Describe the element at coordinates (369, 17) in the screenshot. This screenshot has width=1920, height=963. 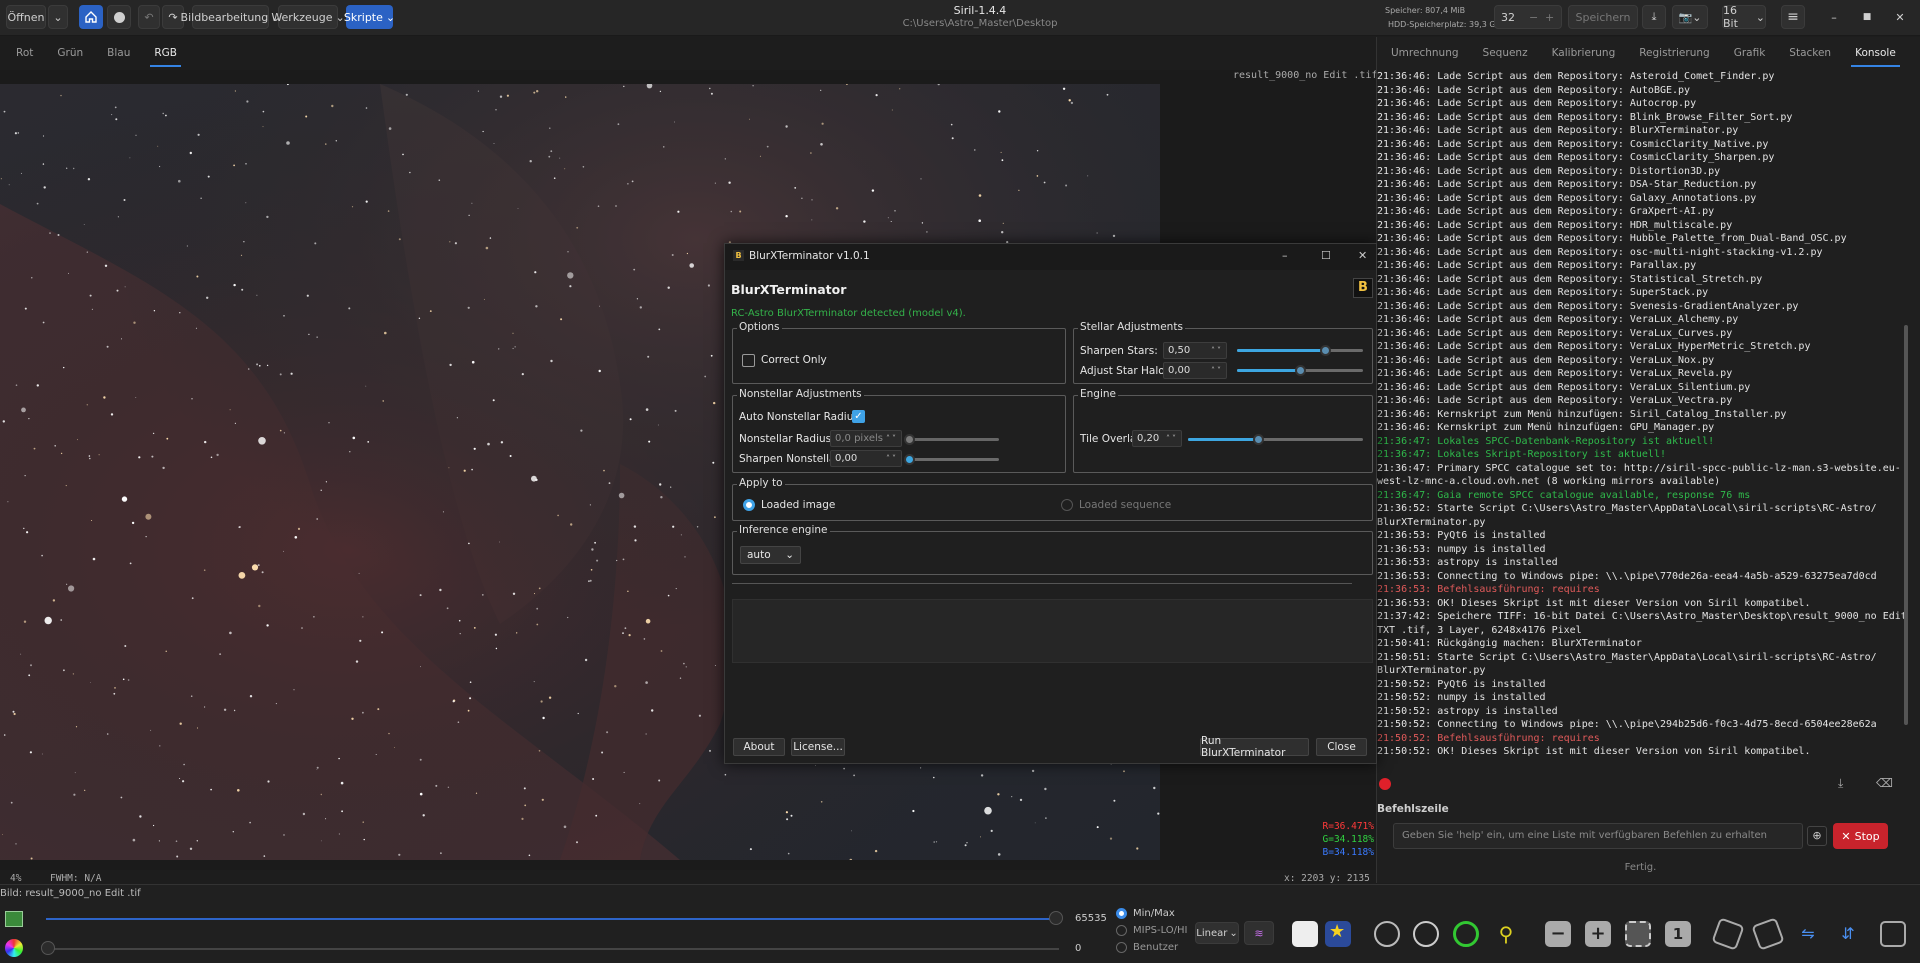
I see `scripts-menu: Skripte ⌄` at that location.